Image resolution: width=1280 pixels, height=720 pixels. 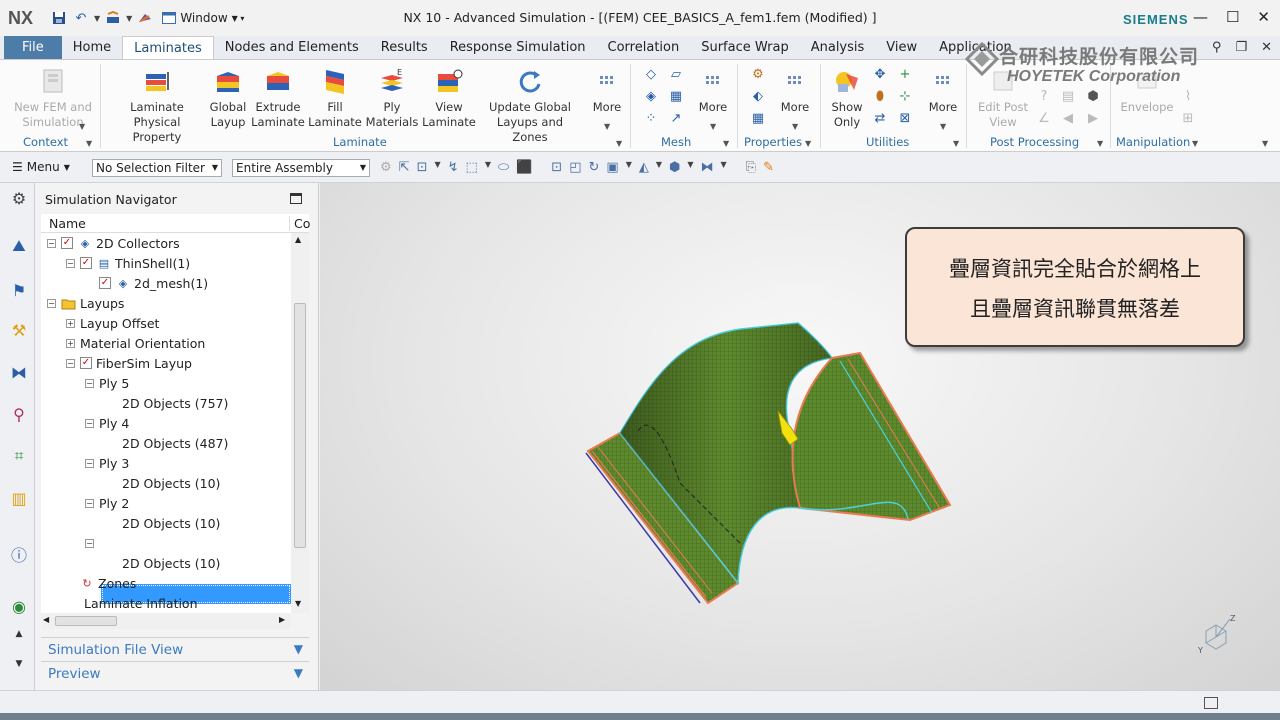 I want to click on hide-icon: ✥, so click(x=880, y=74).